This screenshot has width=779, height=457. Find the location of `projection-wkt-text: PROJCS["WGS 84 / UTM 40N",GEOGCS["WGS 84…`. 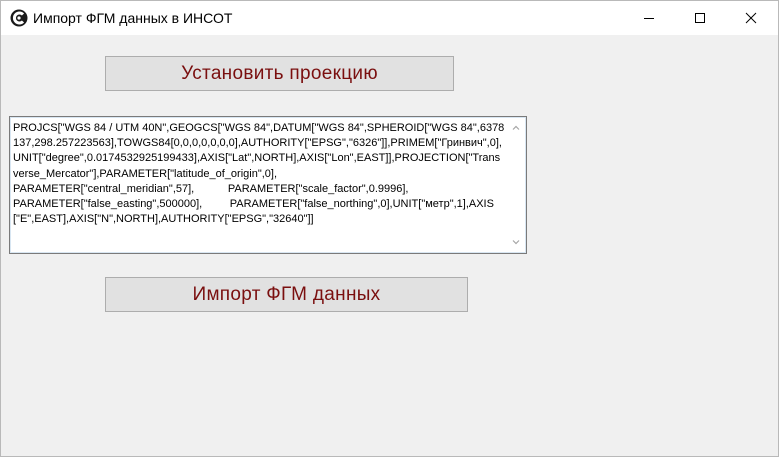

projection-wkt-text: PROJCS["WGS 84 / UTM 40N",GEOGCS["WGS 84… is located at coordinates (259, 174).